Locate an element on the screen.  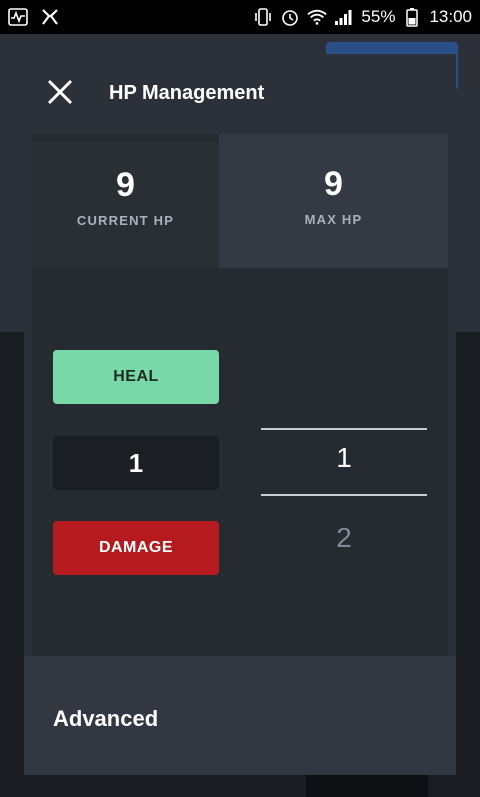
wifi-icon is located at coordinates (317, 17).